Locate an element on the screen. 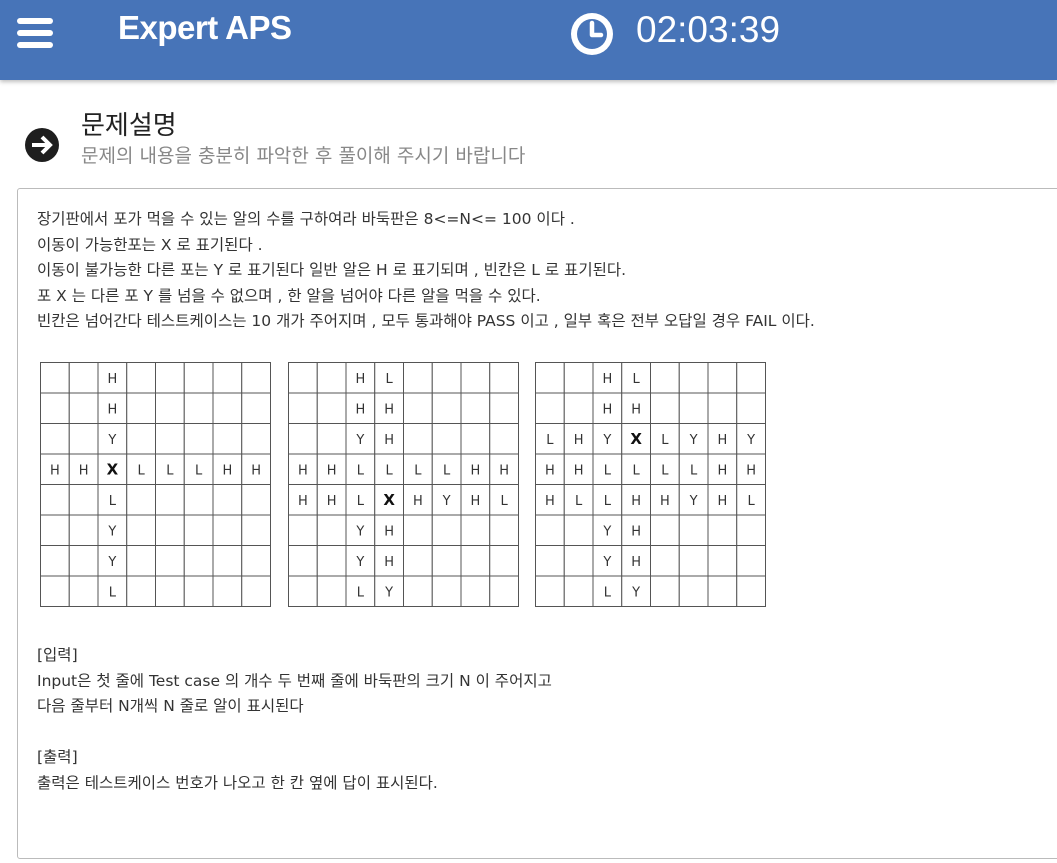  input-line: 다음 줄부터 N개씩 N 줄로 알이 표시된다 is located at coordinates (170, 706).